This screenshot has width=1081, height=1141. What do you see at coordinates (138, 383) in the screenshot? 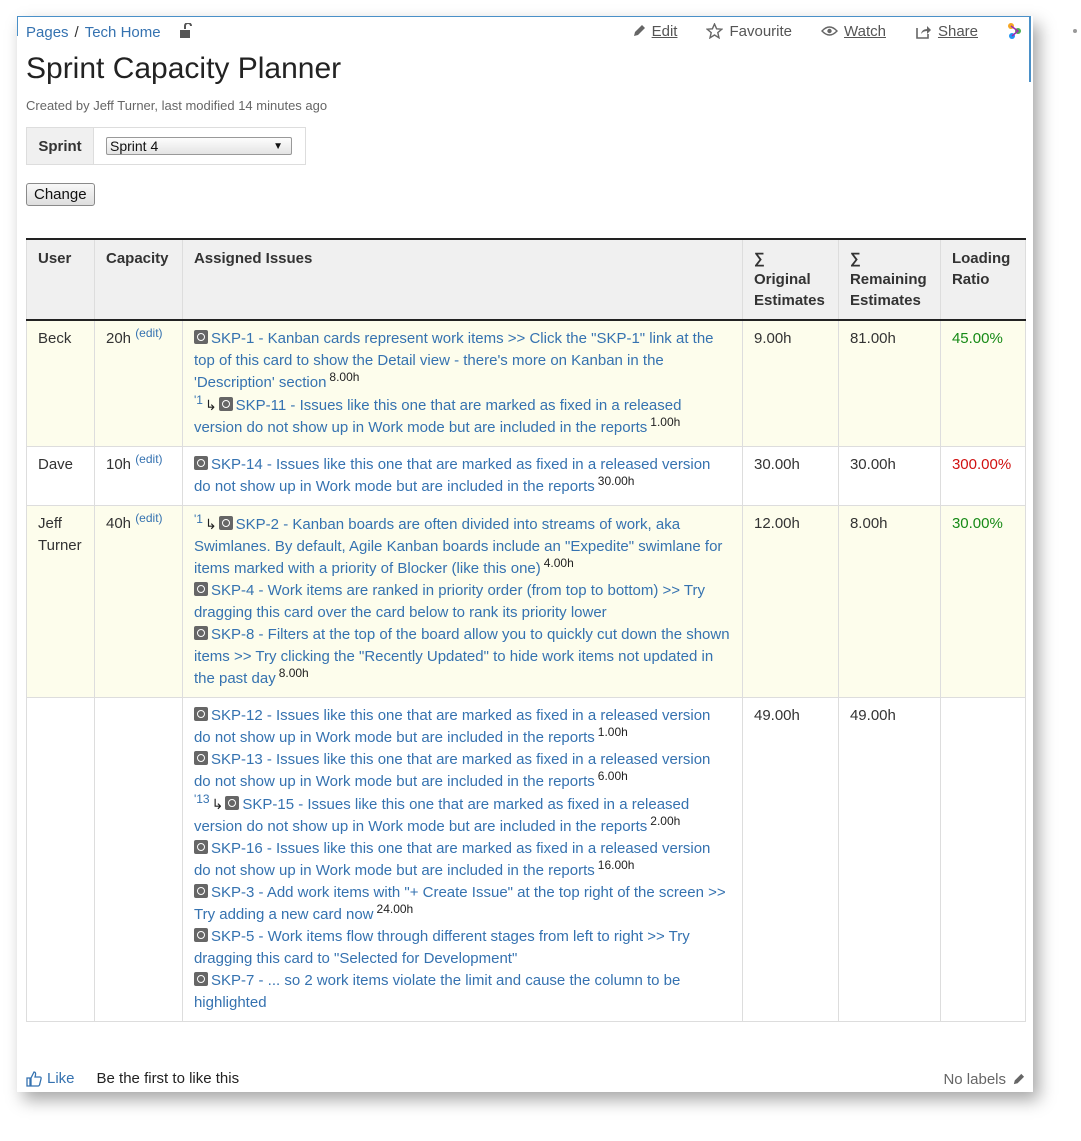
I see `capacity-cell: 20h (edit)` at bounding box center [138, 383].